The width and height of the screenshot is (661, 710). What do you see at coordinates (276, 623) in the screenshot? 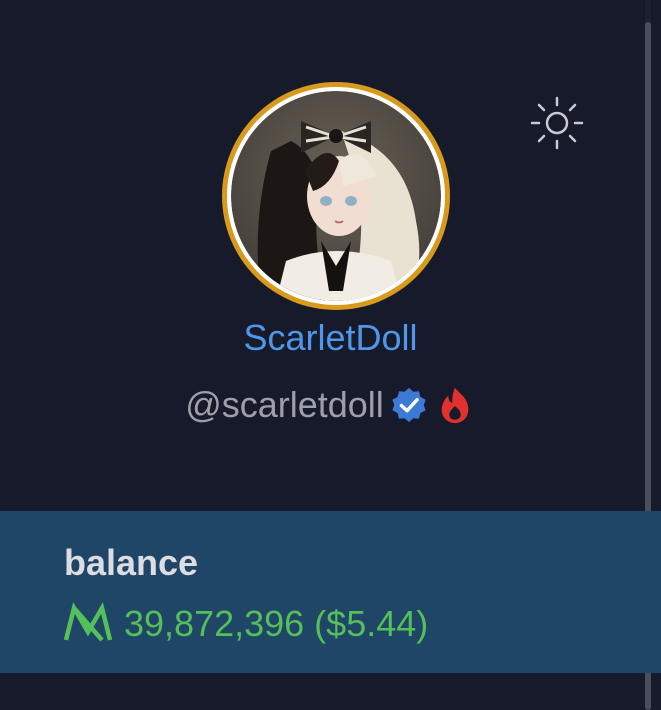
I see `balance-amount: 39,872,396 ($5.44)` at bounding box center [276, 623].